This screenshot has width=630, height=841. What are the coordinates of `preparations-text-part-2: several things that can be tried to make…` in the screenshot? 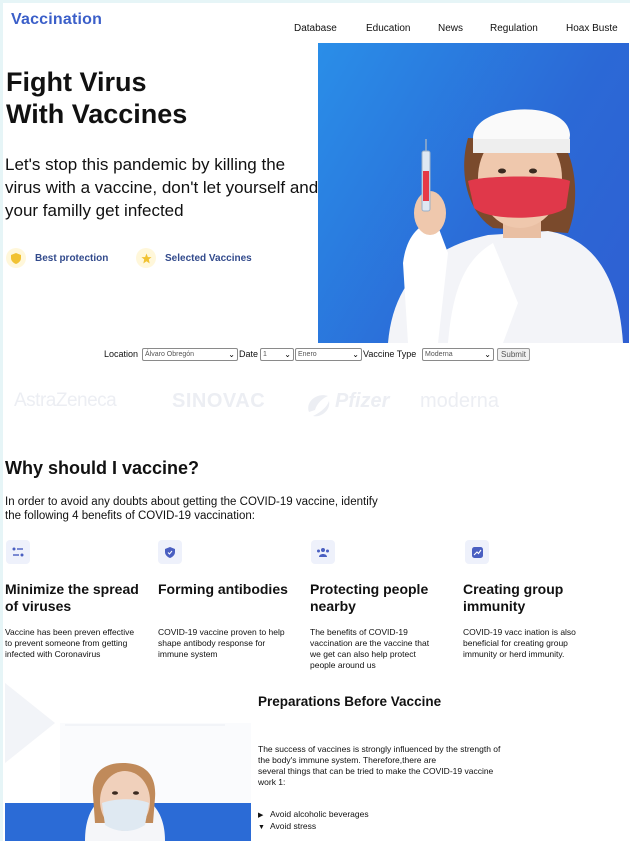 It's located at (376, 776).